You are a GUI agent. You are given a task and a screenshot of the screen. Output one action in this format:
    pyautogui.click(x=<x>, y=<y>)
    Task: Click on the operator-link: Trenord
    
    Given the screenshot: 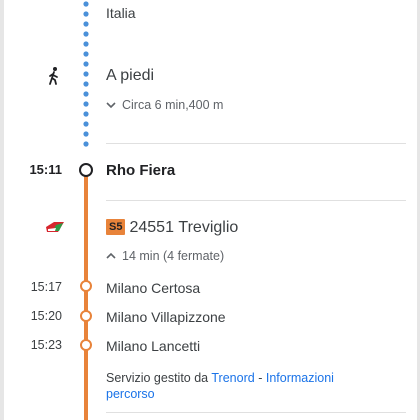 What is the action you would take?
    pyautogui.click(x=232, y=378)
    